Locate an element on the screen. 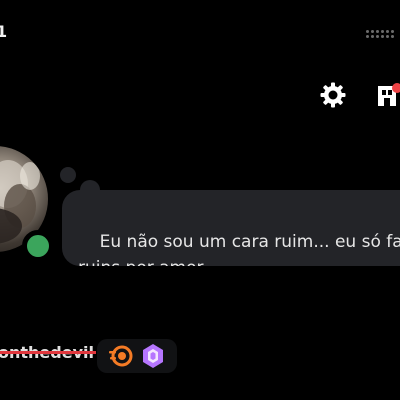 This screenshot has width=400, height=400. gear-icon is located at coordinates (333, 95).